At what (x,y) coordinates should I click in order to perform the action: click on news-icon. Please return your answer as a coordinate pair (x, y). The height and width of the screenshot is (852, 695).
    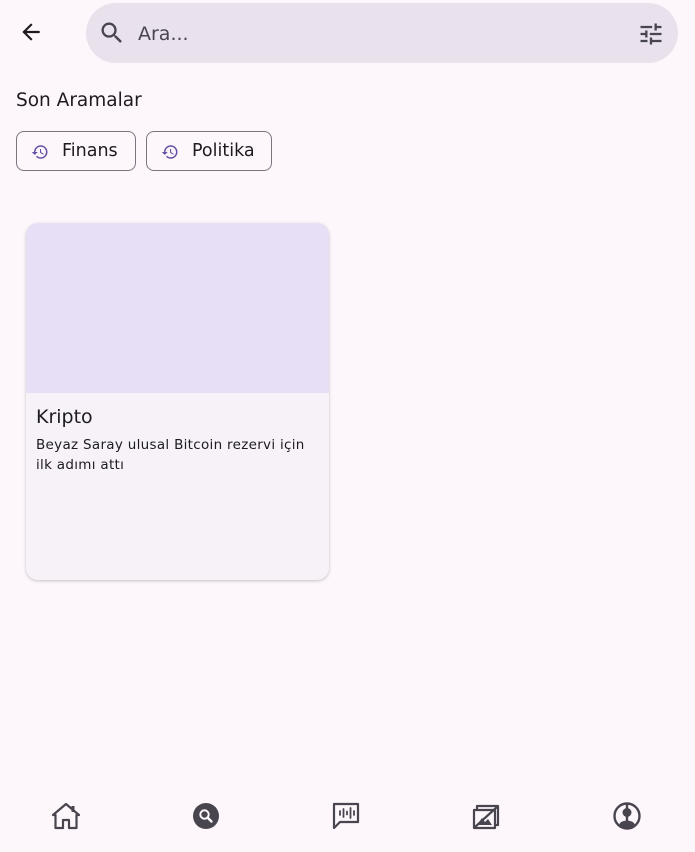
    Looking at the image, I should click on (486, 817).